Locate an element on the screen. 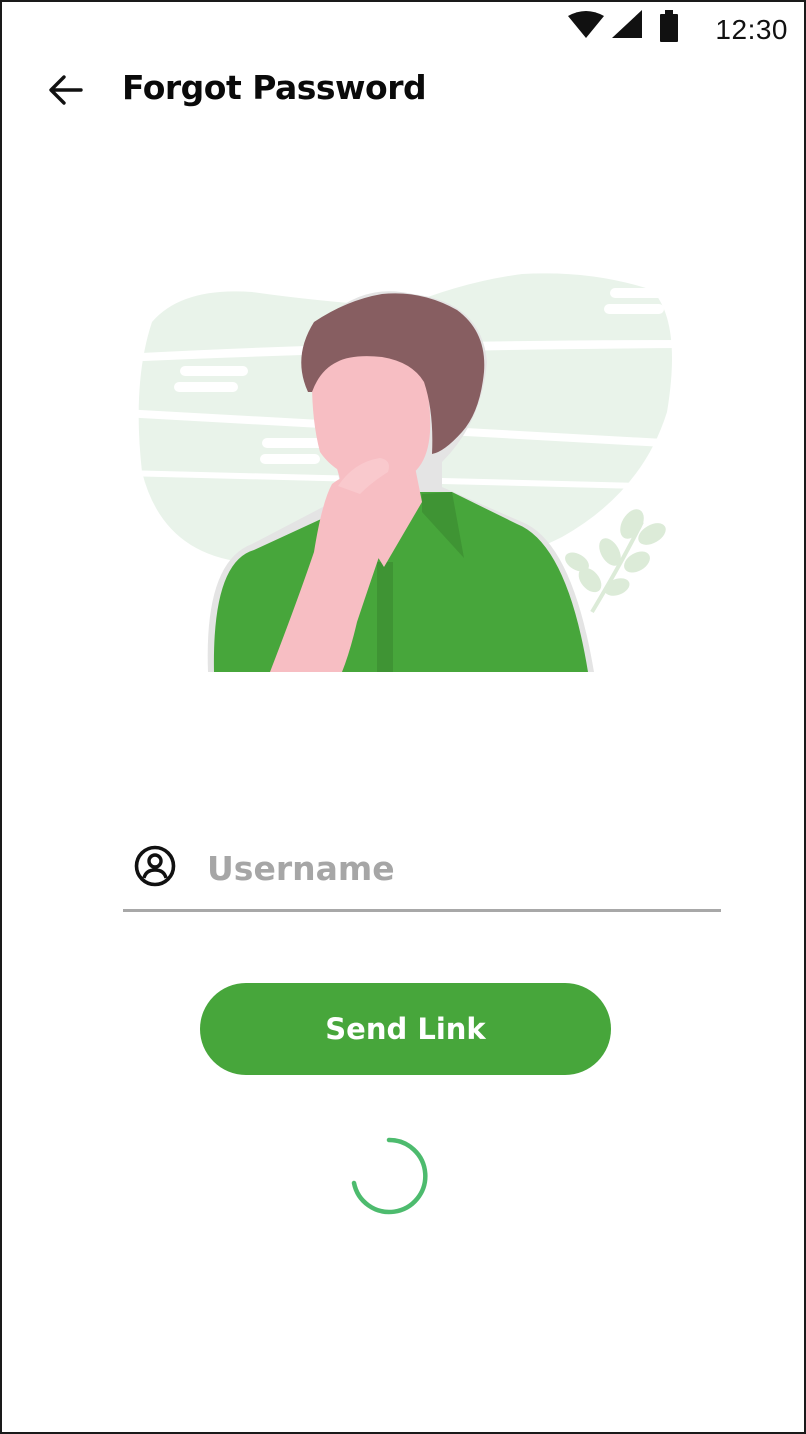 This screenshot has width=806, height=1434. arrow-left-icon is located at coordinates (66, 90).